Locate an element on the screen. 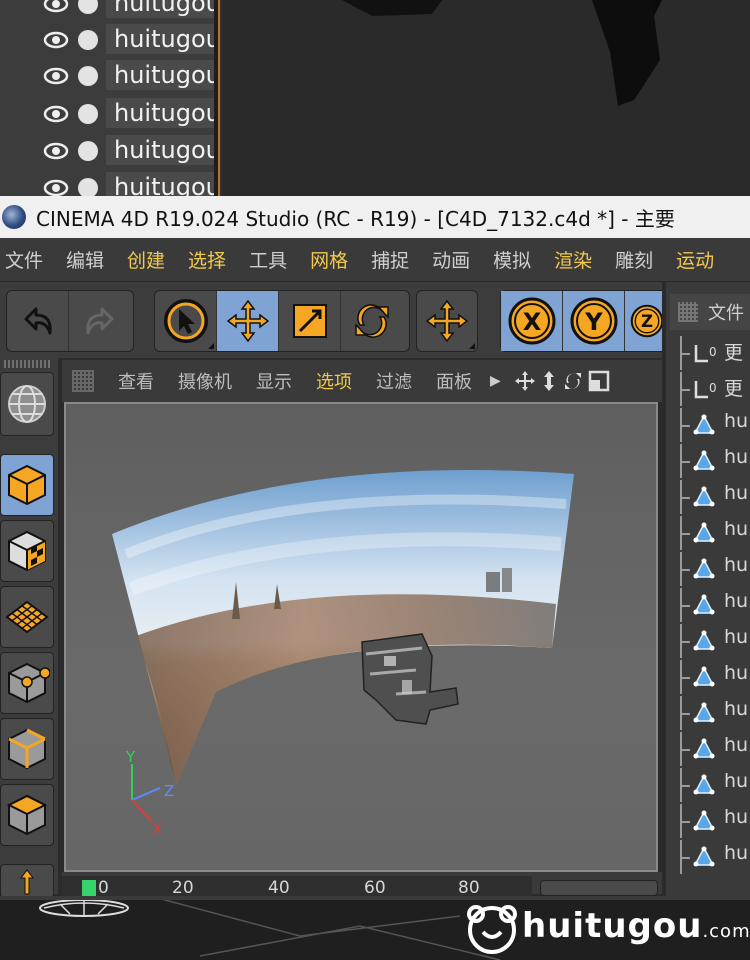 Image resolution: width=750 pixels, height=960 pixels. menu-snap: 捕捉 is located at coordinates (390, 259).